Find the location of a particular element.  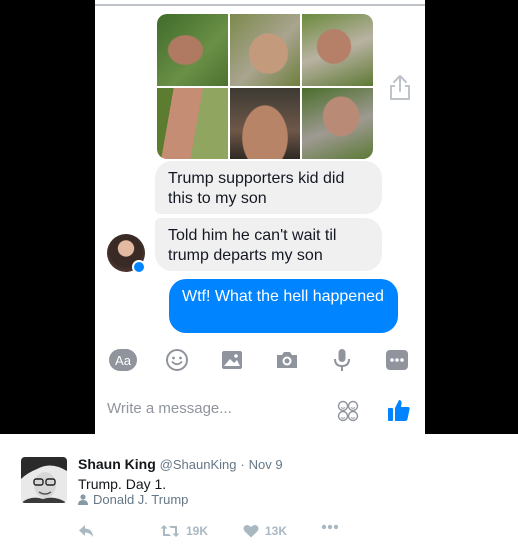

microphone-icon is located at coordinates (342, 360).